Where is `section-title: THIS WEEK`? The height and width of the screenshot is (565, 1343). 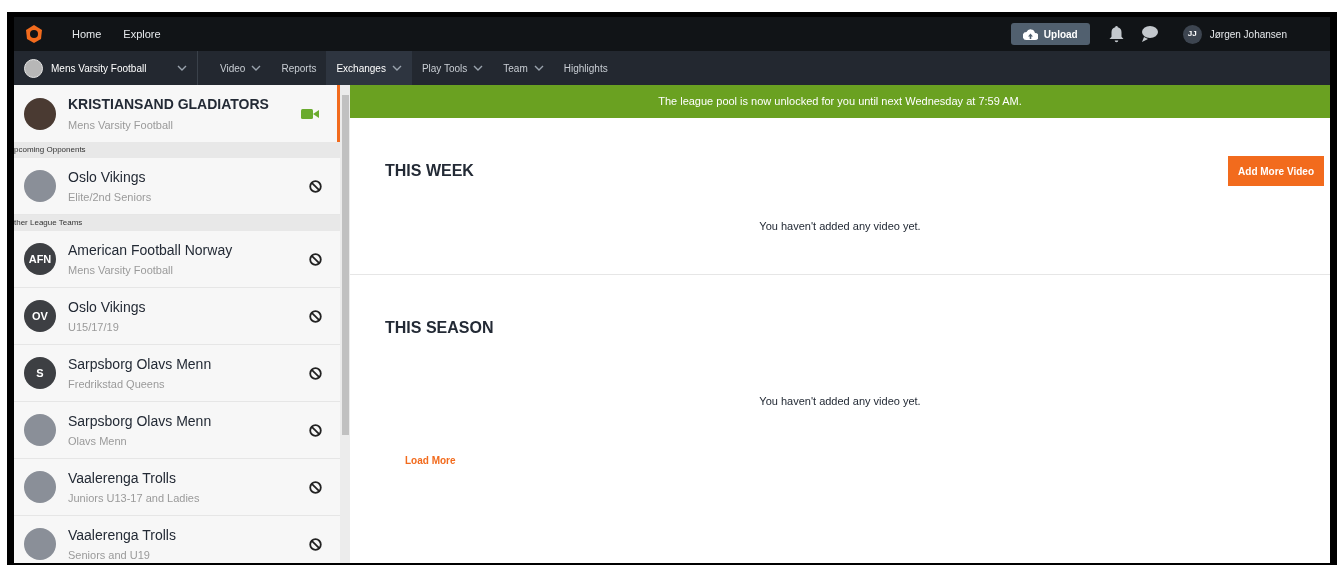 section-title: THIS WEEK is located at coordinates (429, 171).